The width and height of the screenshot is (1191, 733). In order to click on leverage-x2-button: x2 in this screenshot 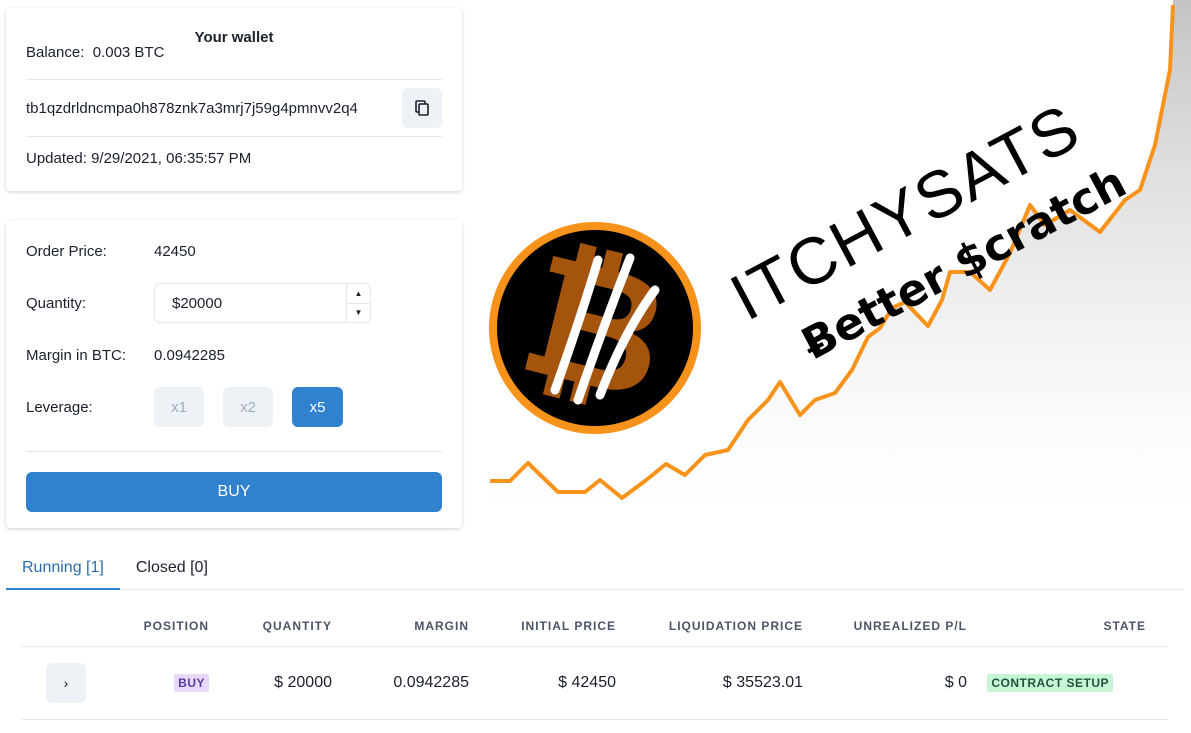, I will do `click(248, 407)`.